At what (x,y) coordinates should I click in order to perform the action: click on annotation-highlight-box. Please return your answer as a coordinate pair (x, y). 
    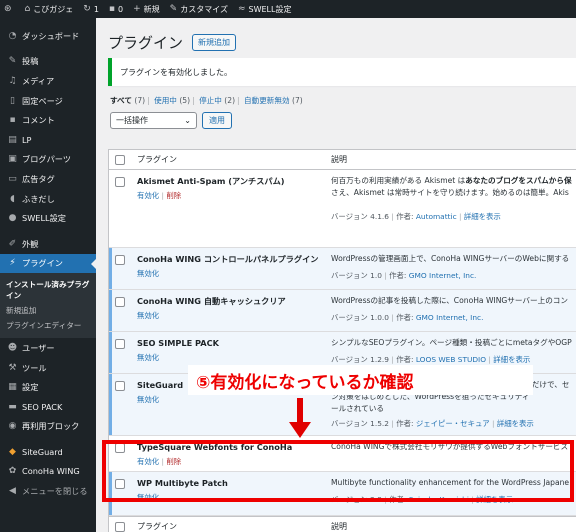
    Looking at the image, I should click on (338, 471).